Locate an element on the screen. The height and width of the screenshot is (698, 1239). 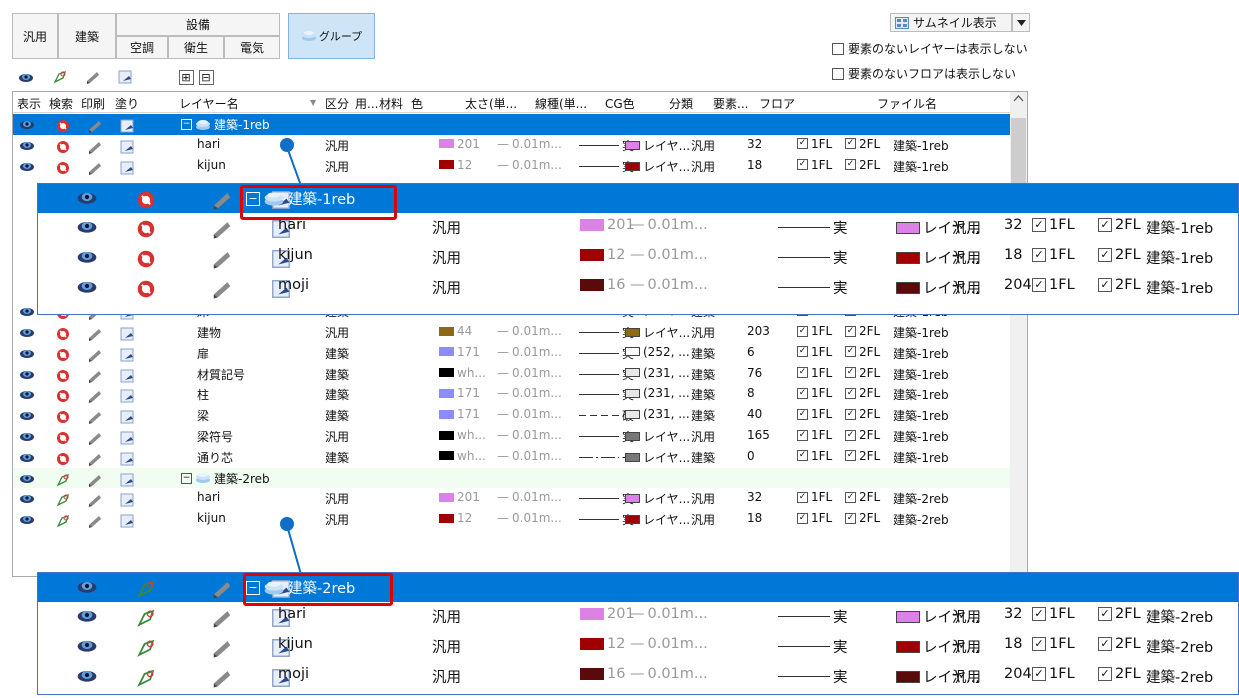
cat-general-button: 汎用 is located at coordinates (35, 36).